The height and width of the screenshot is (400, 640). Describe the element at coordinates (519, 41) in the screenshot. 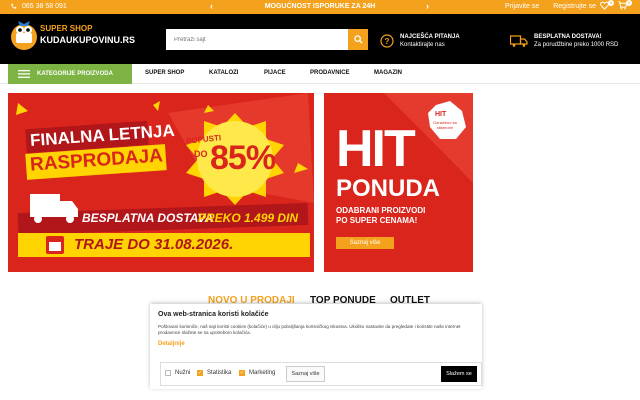

I see `truck-icon` at that location.